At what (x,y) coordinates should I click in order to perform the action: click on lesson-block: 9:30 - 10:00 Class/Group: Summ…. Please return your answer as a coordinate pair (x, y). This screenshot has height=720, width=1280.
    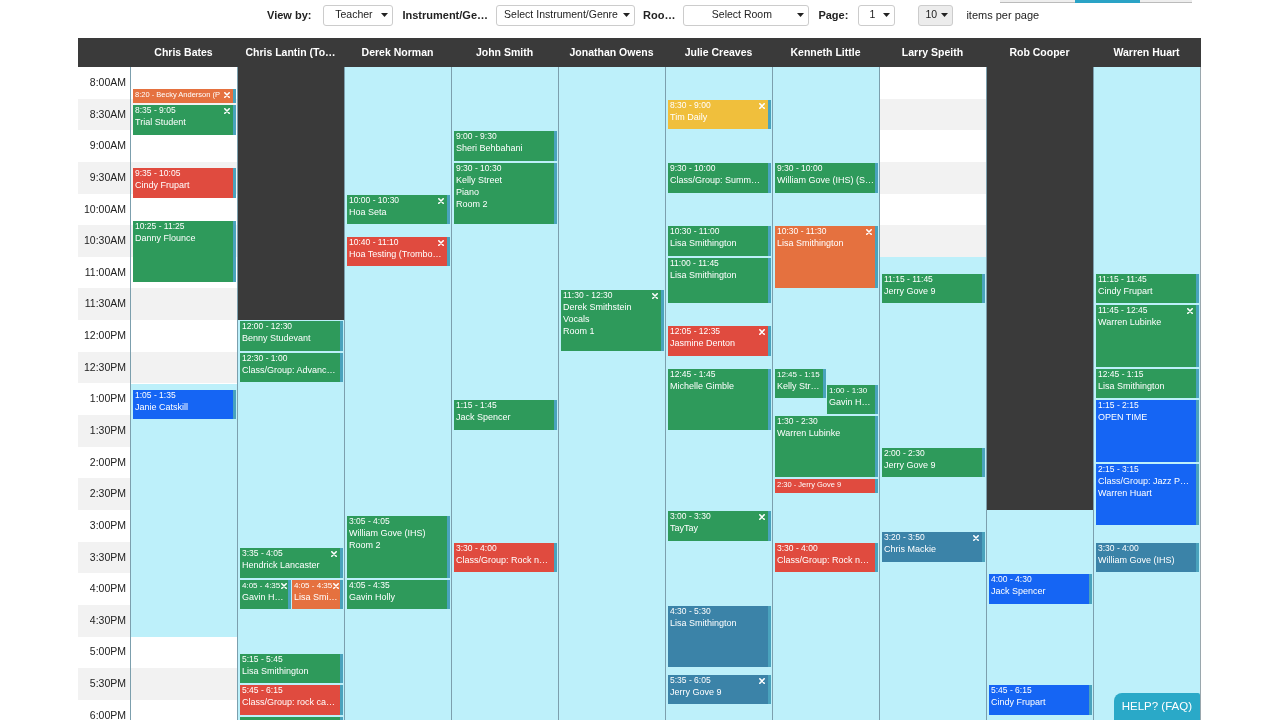
    Looking at the image, I should click on (719, 177).